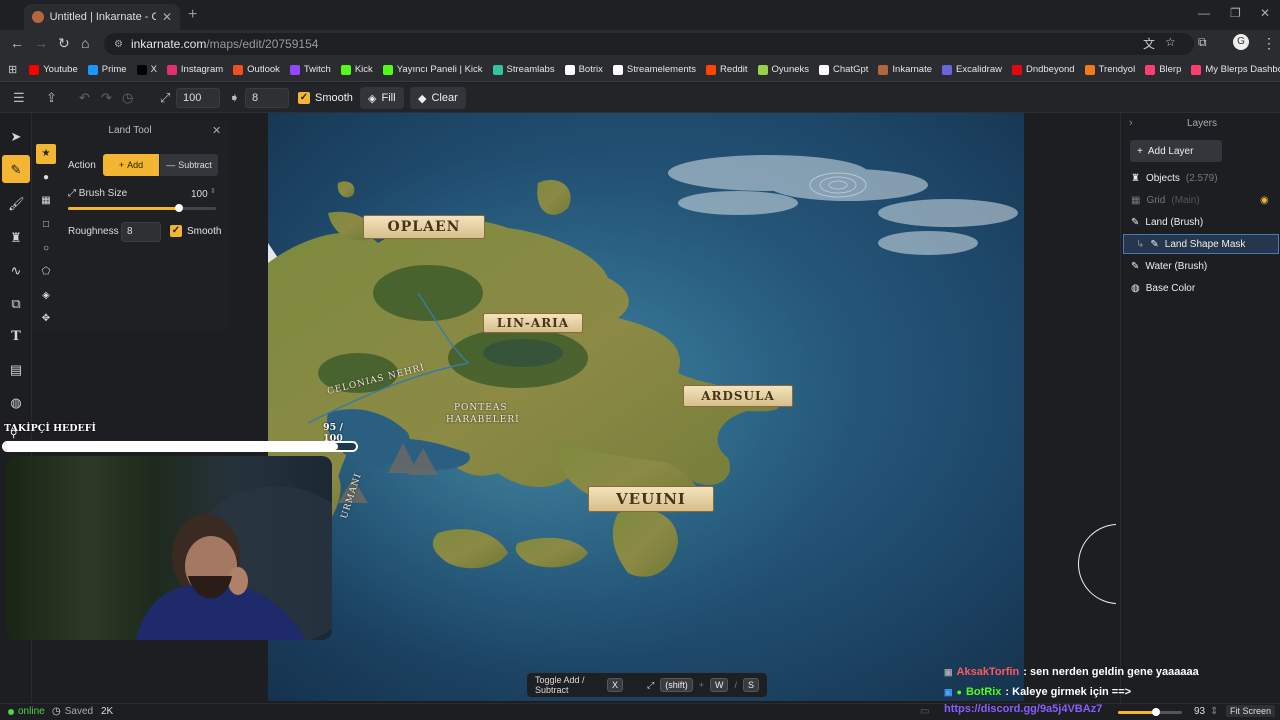  I want to click on fill-button: ◈ Fill, so click(382, 98).